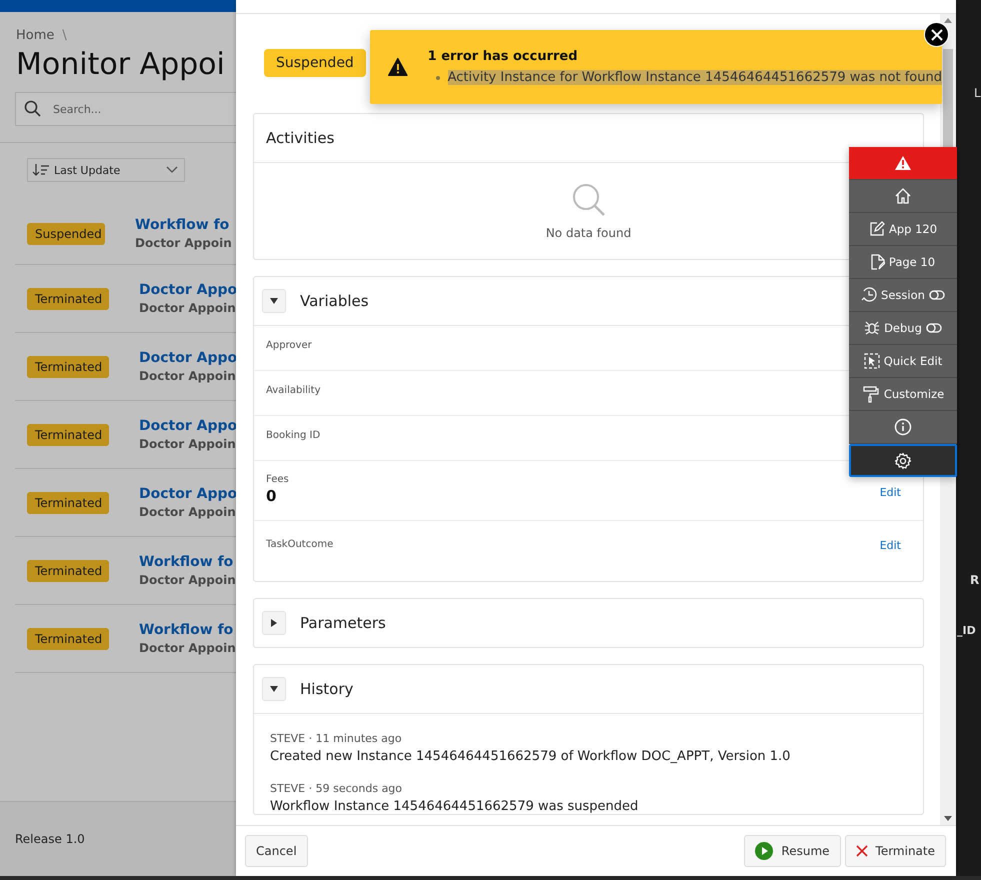 The height and width of the screenshot is (880, 981). What do you see at coordinates (966, 630) in the screenshot?
I see `panel-text: _ID` at bounding box center [966, 630].